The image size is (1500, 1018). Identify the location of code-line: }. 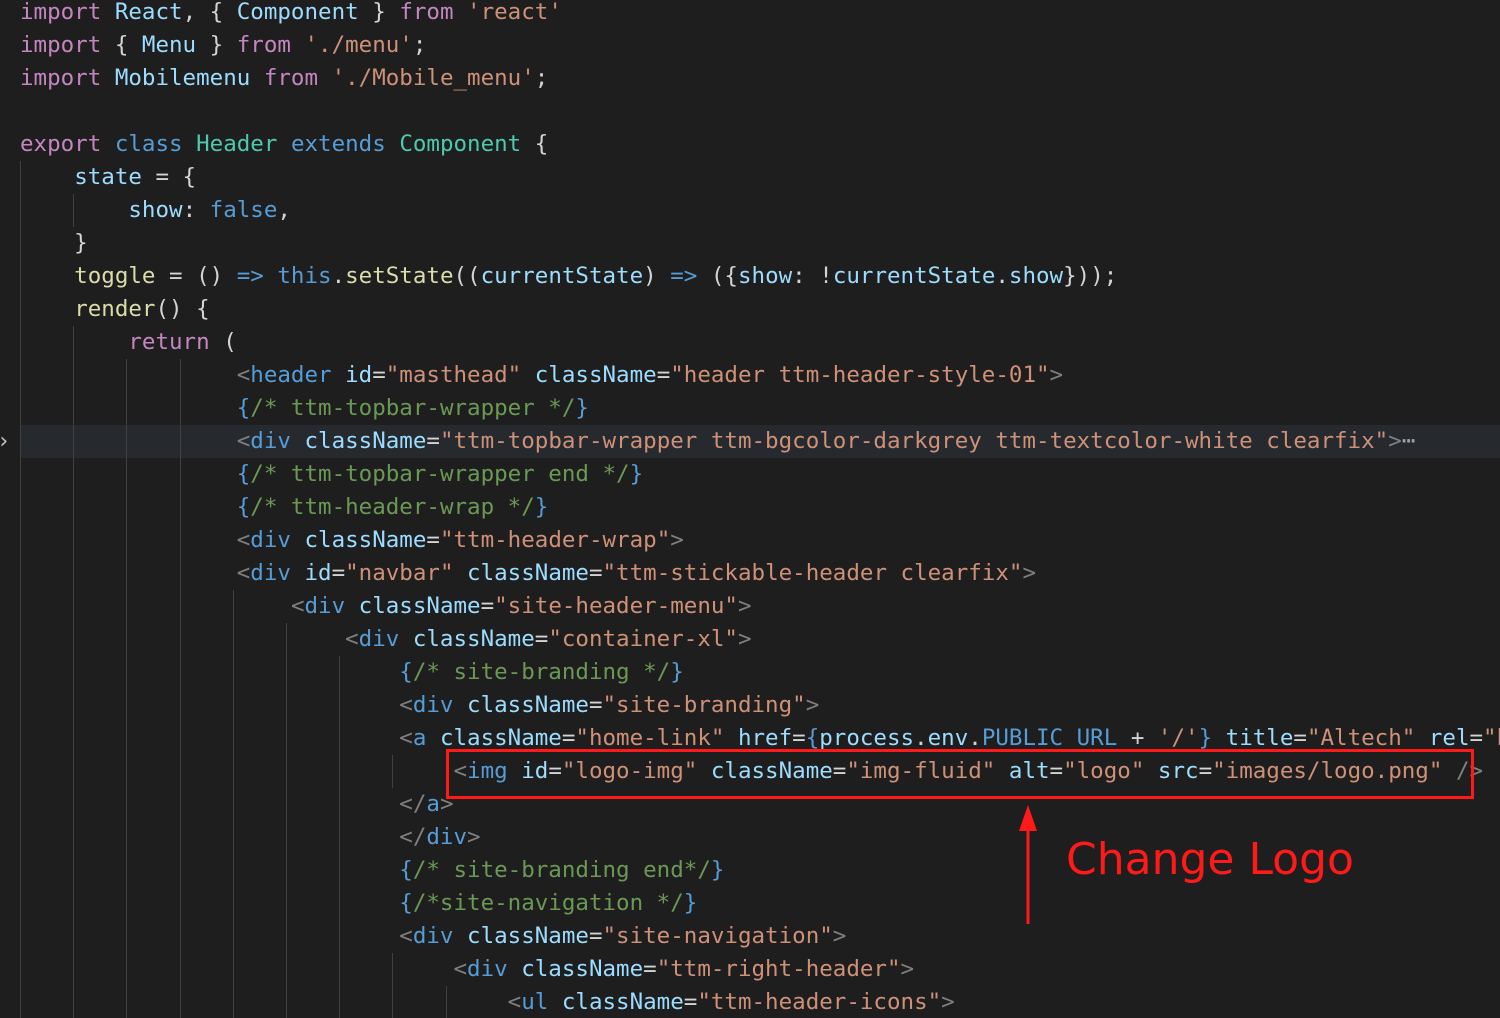
(54, 243).